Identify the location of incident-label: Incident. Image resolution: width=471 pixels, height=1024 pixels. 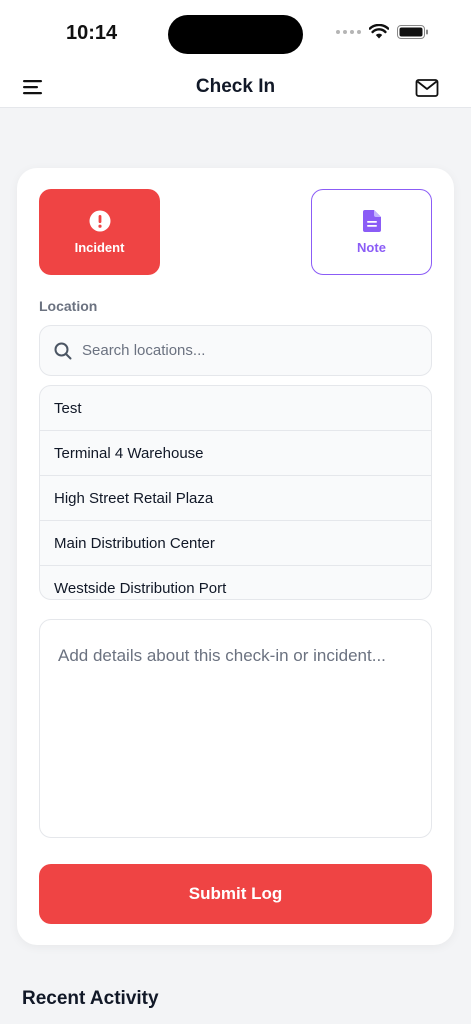
(99, 247).